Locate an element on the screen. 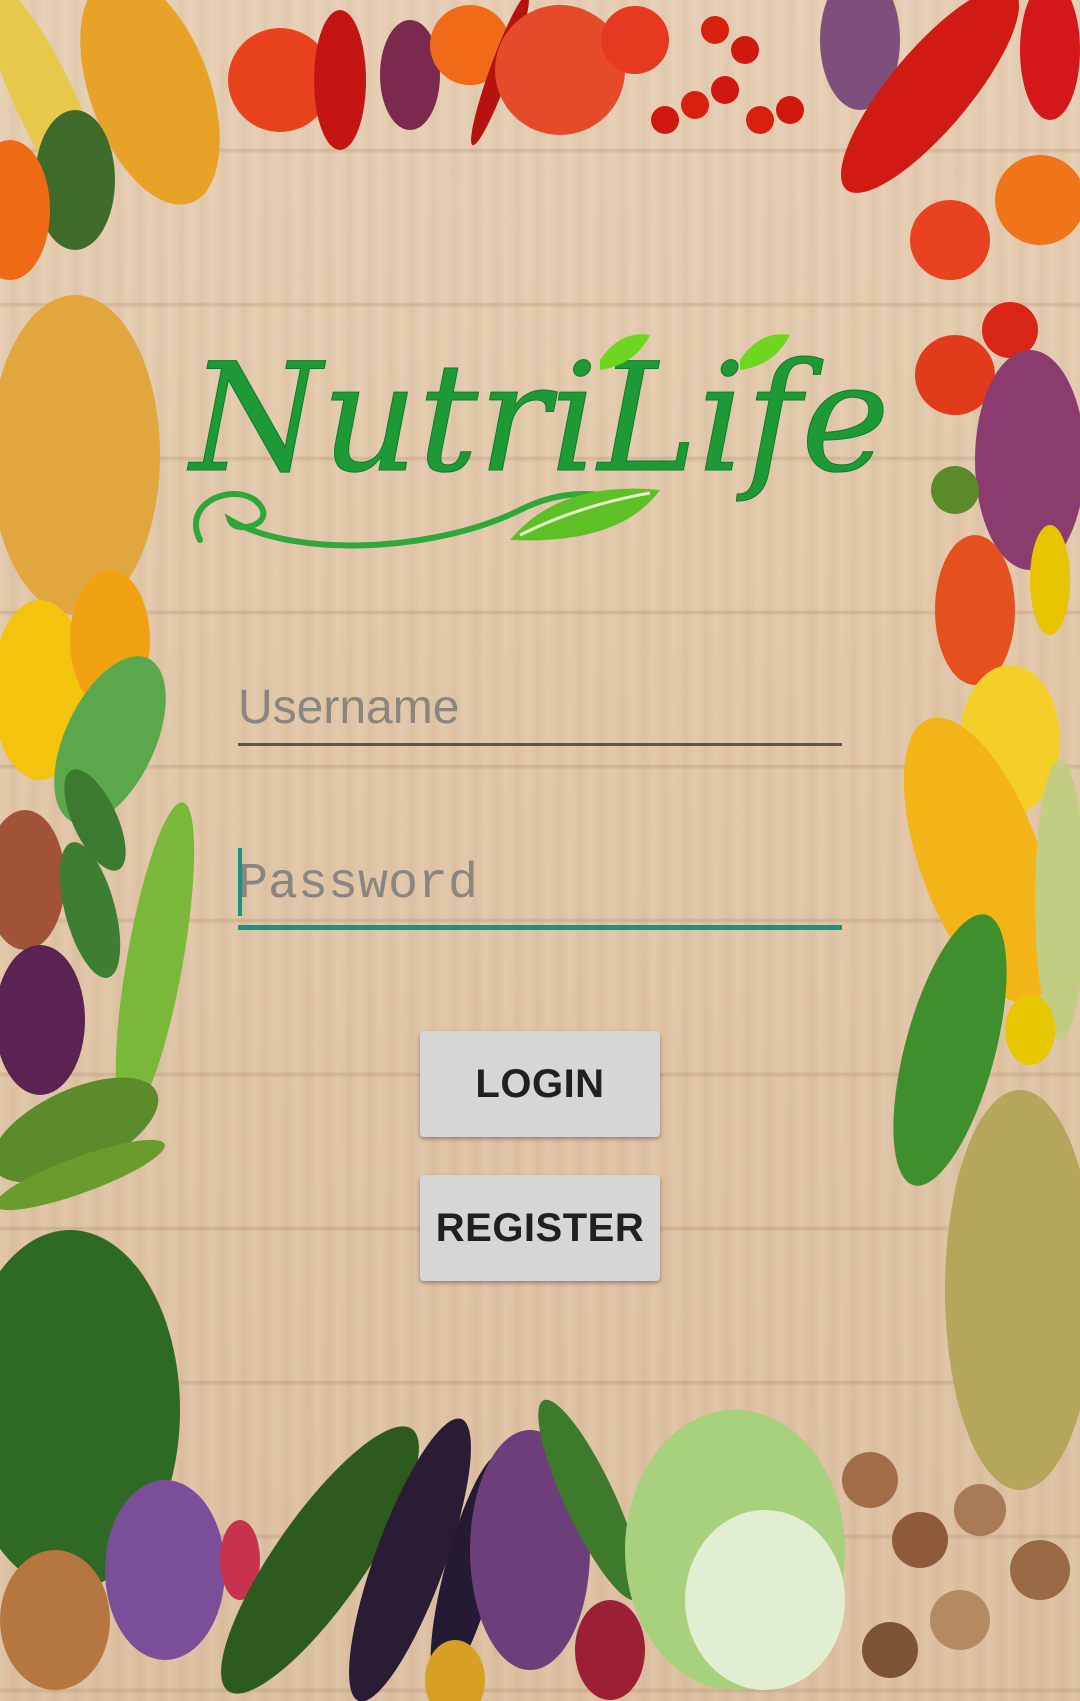  username-input is located at coordinates (540, 711).